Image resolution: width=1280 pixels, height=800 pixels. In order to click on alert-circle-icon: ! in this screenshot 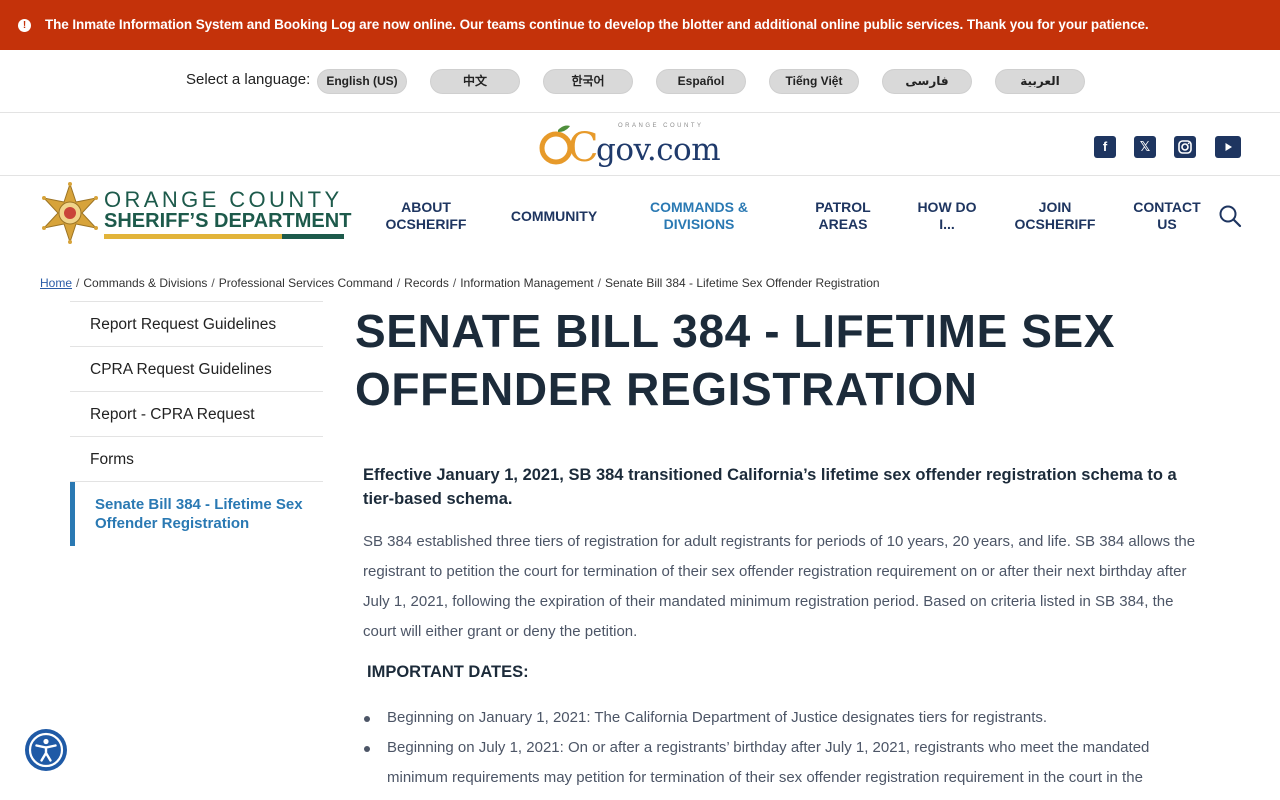, I will do `click(24, 25)`.